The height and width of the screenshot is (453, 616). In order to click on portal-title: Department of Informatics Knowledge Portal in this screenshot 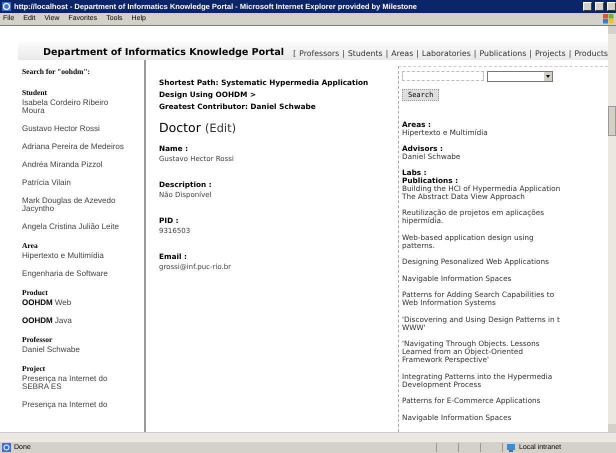, I will do `click(163, 52)`.